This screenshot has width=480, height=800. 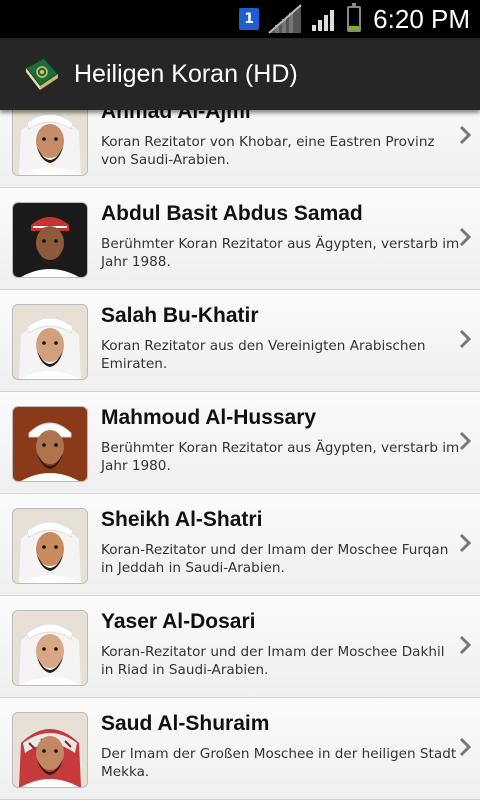 What do you see at coordinates (185, 723) in the screenshot?
I see `reciter-name: Saud Al-Shuraim` at bounding box center [185, 723].